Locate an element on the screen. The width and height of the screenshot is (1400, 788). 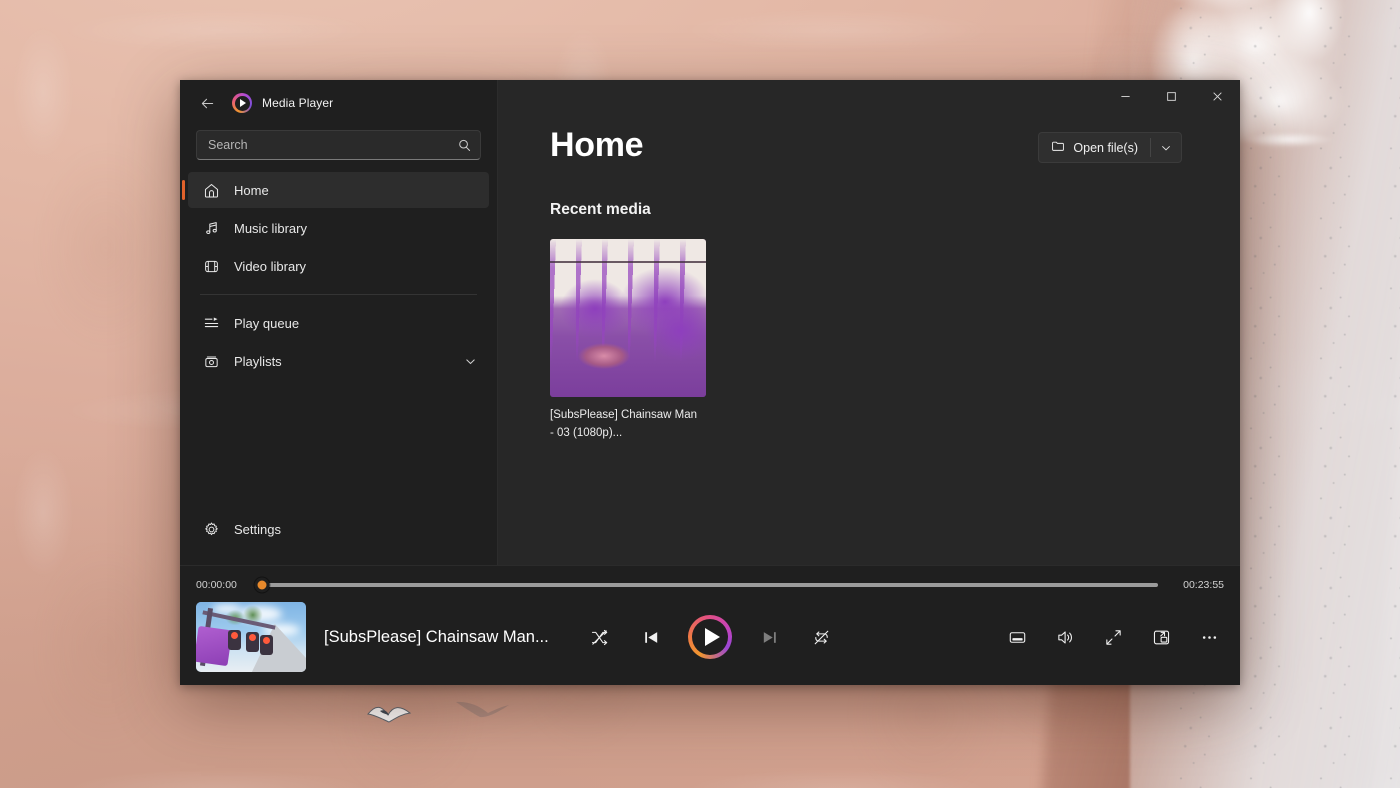
closed-caption-icon is located at coordinates (1017, 637).